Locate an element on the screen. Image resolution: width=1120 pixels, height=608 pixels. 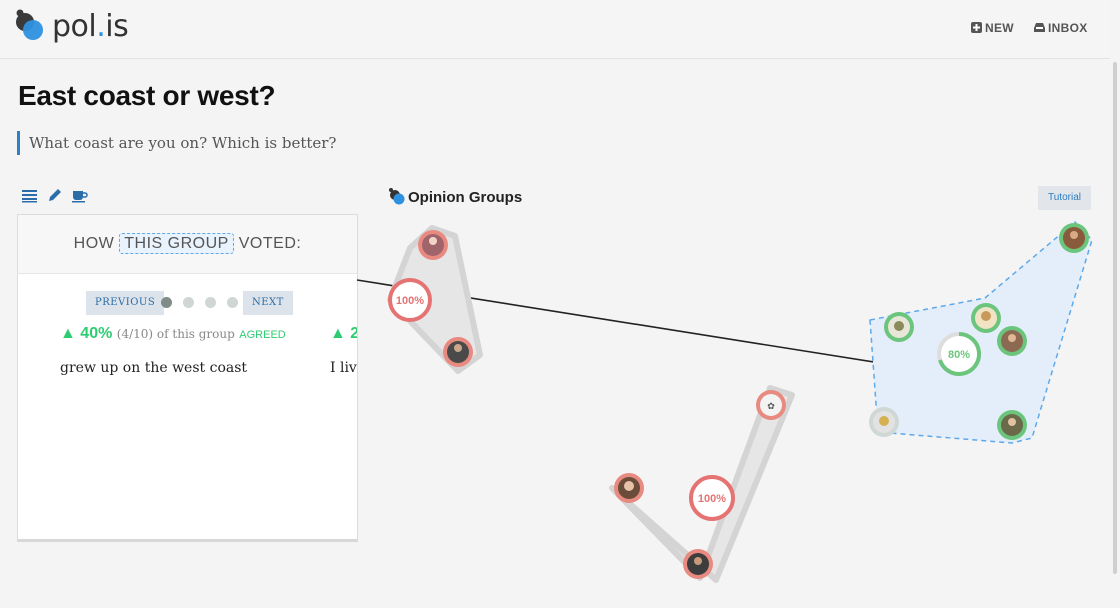
group-c-percent: 80% is located at coordinates (959, 355).